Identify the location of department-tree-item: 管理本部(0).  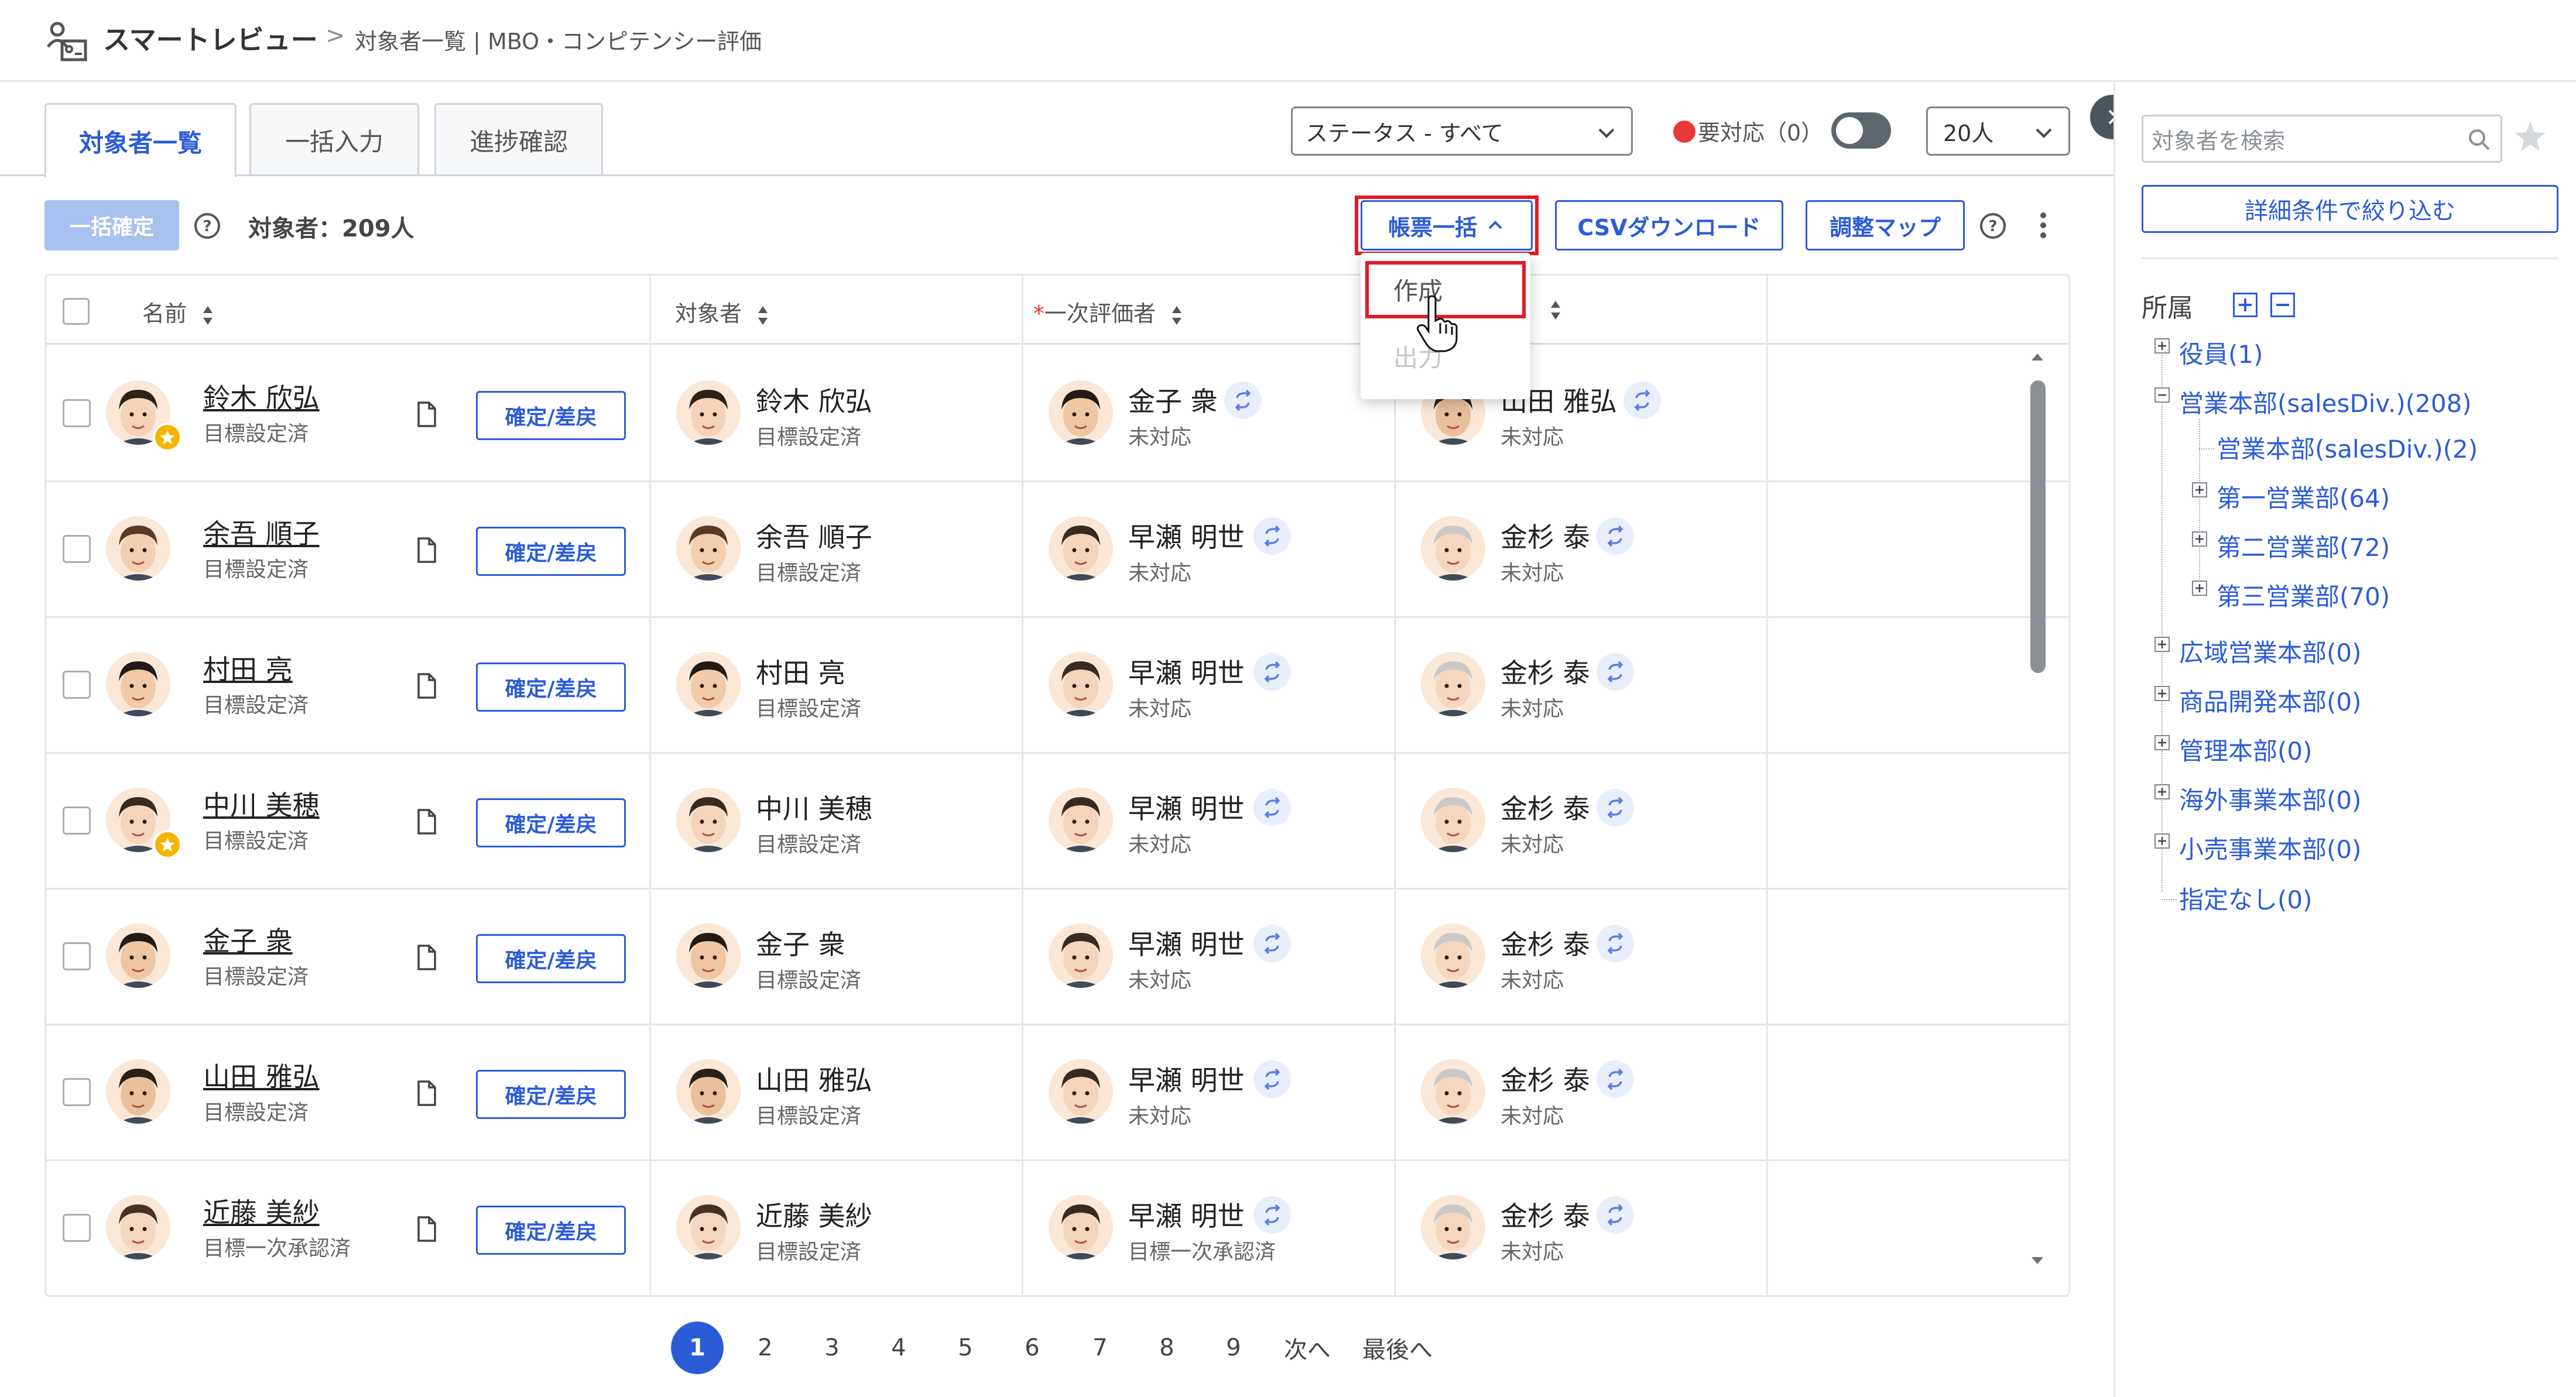
(2246, 749).